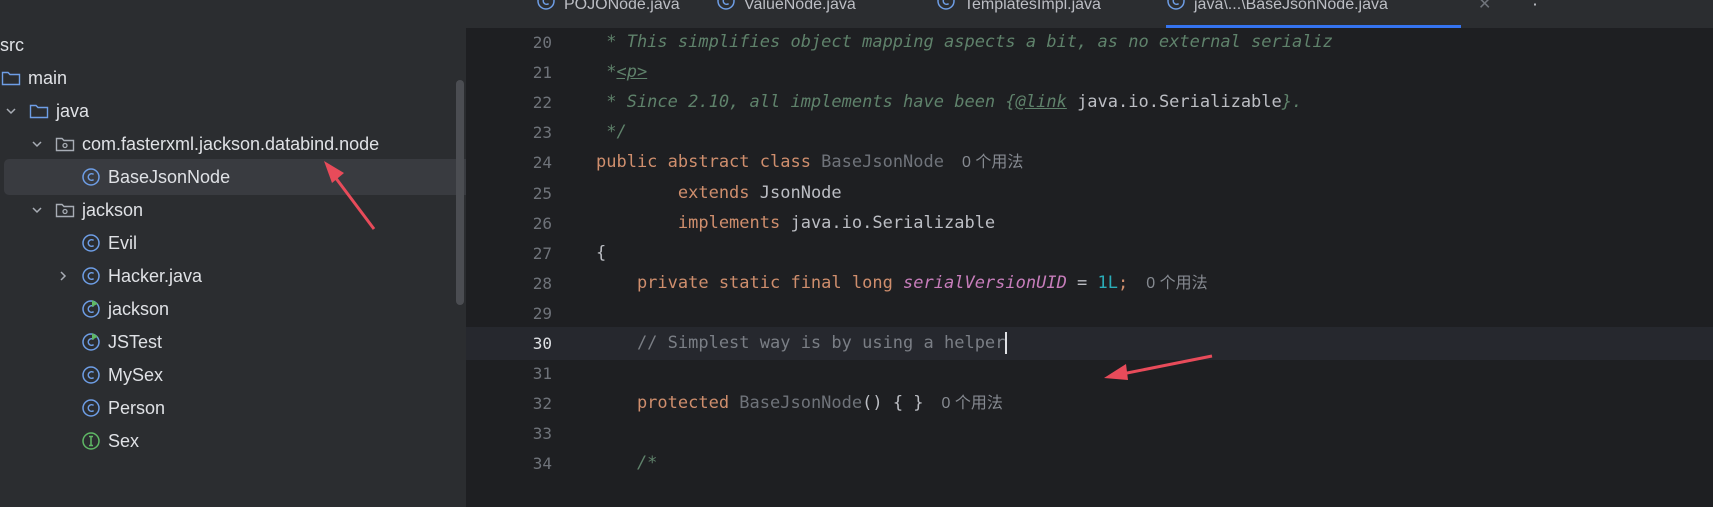  Describe the element at coordinates (139, 308) in the screenshot. I see `tree-item-label: jackson` at that location.